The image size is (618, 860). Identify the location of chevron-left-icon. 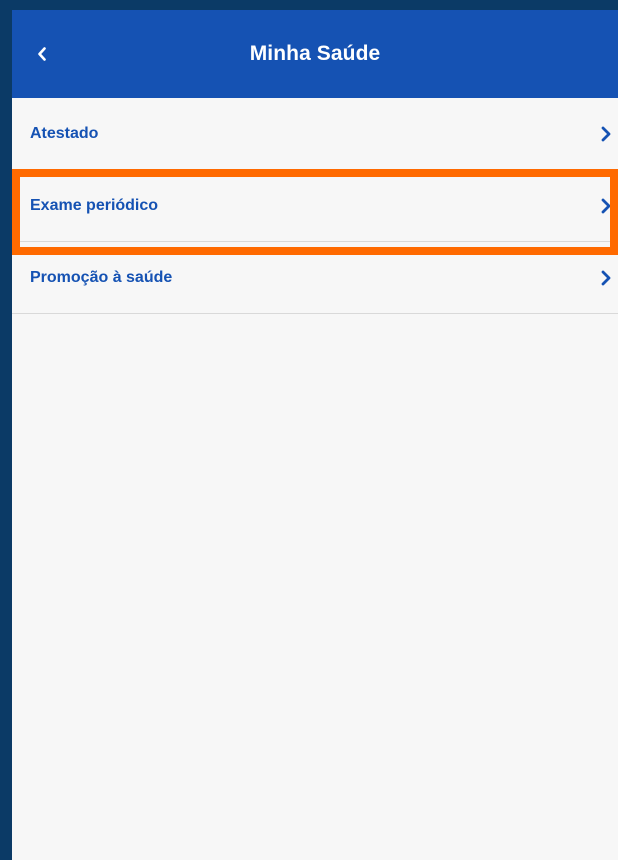
(42, 54).